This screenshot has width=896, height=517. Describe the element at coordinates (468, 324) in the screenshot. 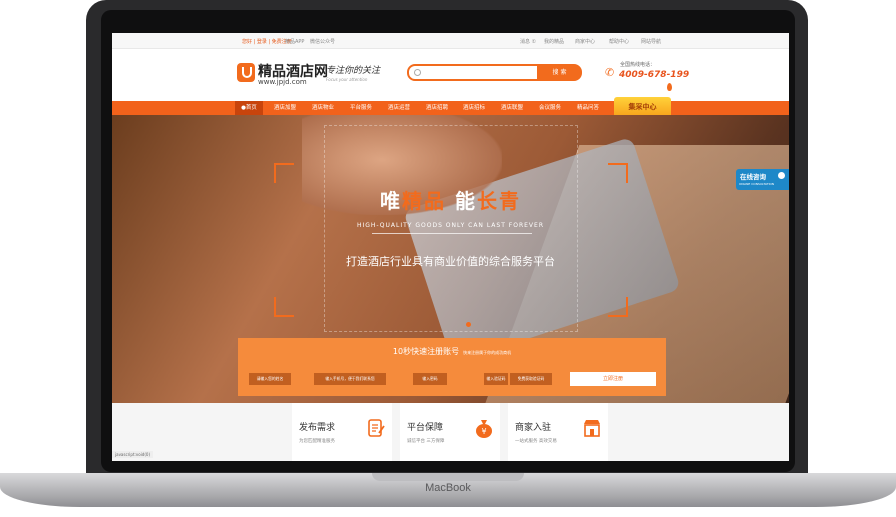

I see `carousel-dot` at that location.